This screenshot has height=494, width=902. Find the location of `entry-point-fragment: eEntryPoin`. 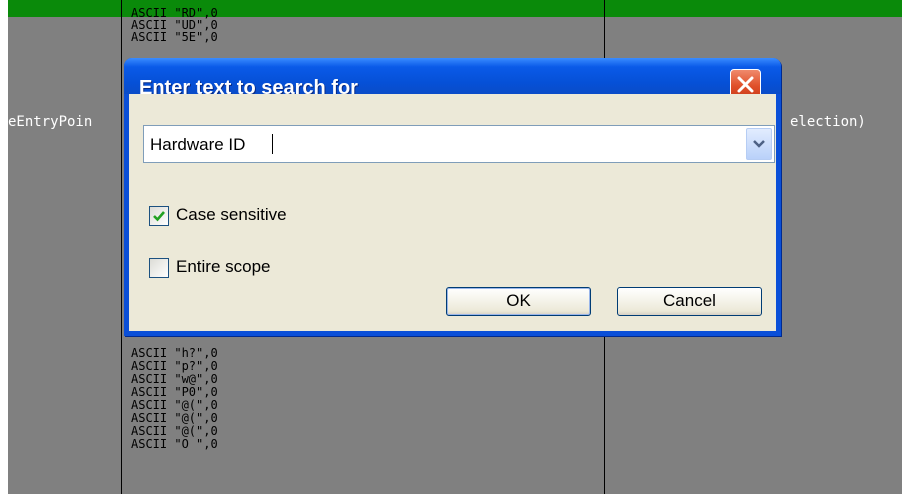

entry-point-fragment: eEntryPoin is located at coordinates (50, 122).